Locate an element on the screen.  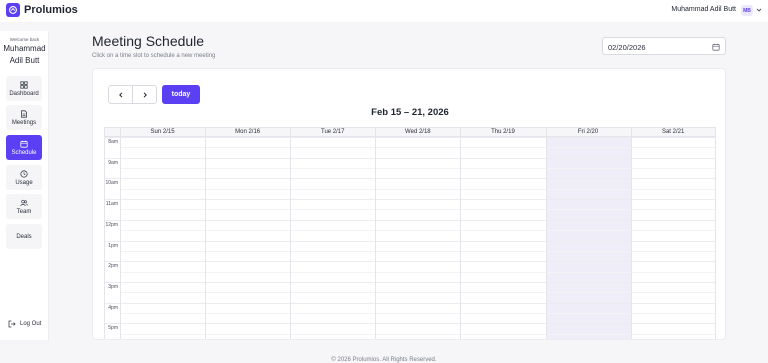
chevron-left-icon is located at coordinates (120, 94).